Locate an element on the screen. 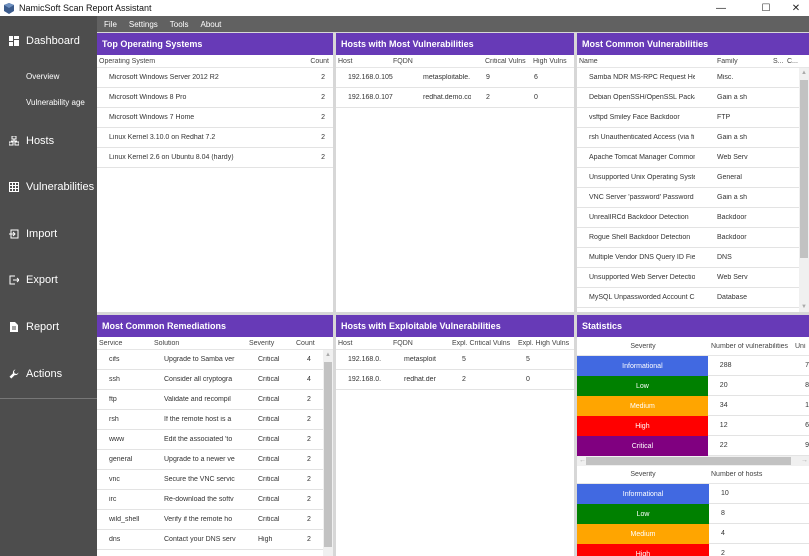  critical-vulns: 2 is located at coordinates (488, 97).